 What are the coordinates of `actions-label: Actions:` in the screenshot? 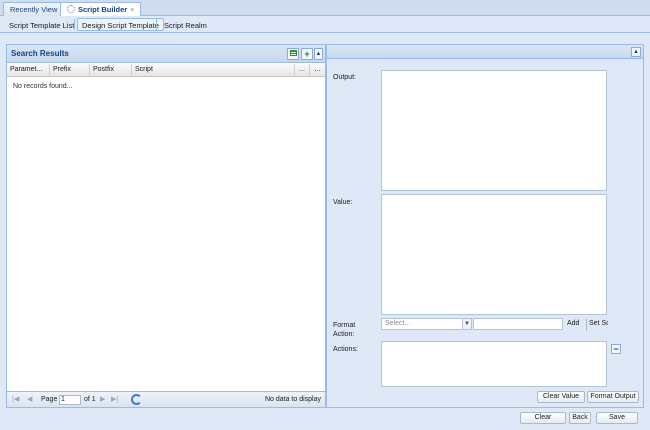 It's located at (345, 349).